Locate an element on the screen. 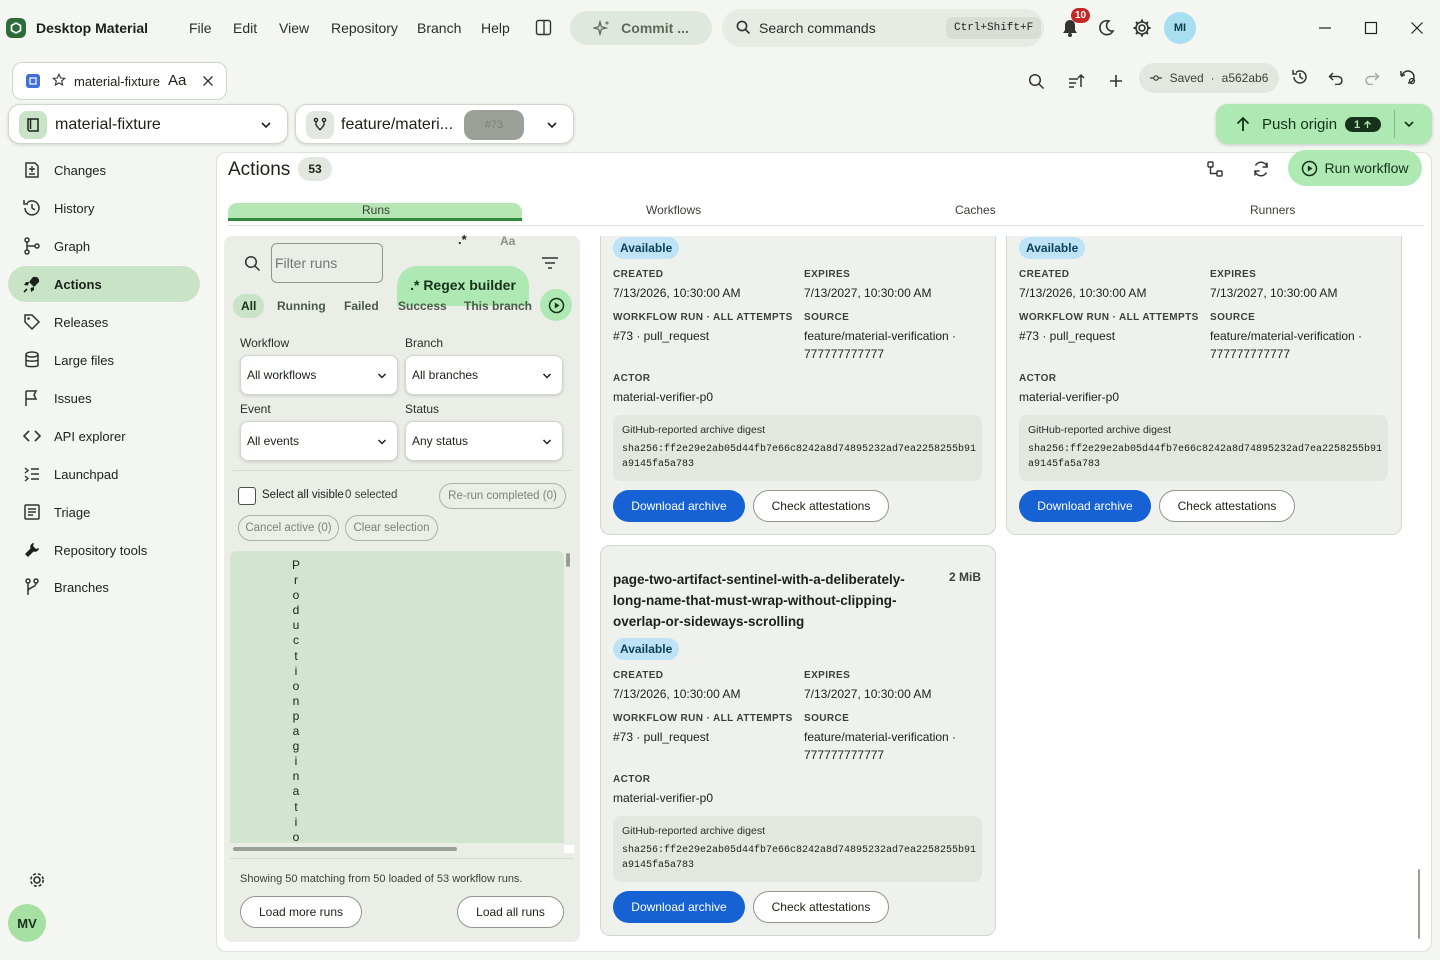 The height and width of the screenshot is (960, 1440). sidebar-item-changes: Changes is located at coordinates (104, 170).